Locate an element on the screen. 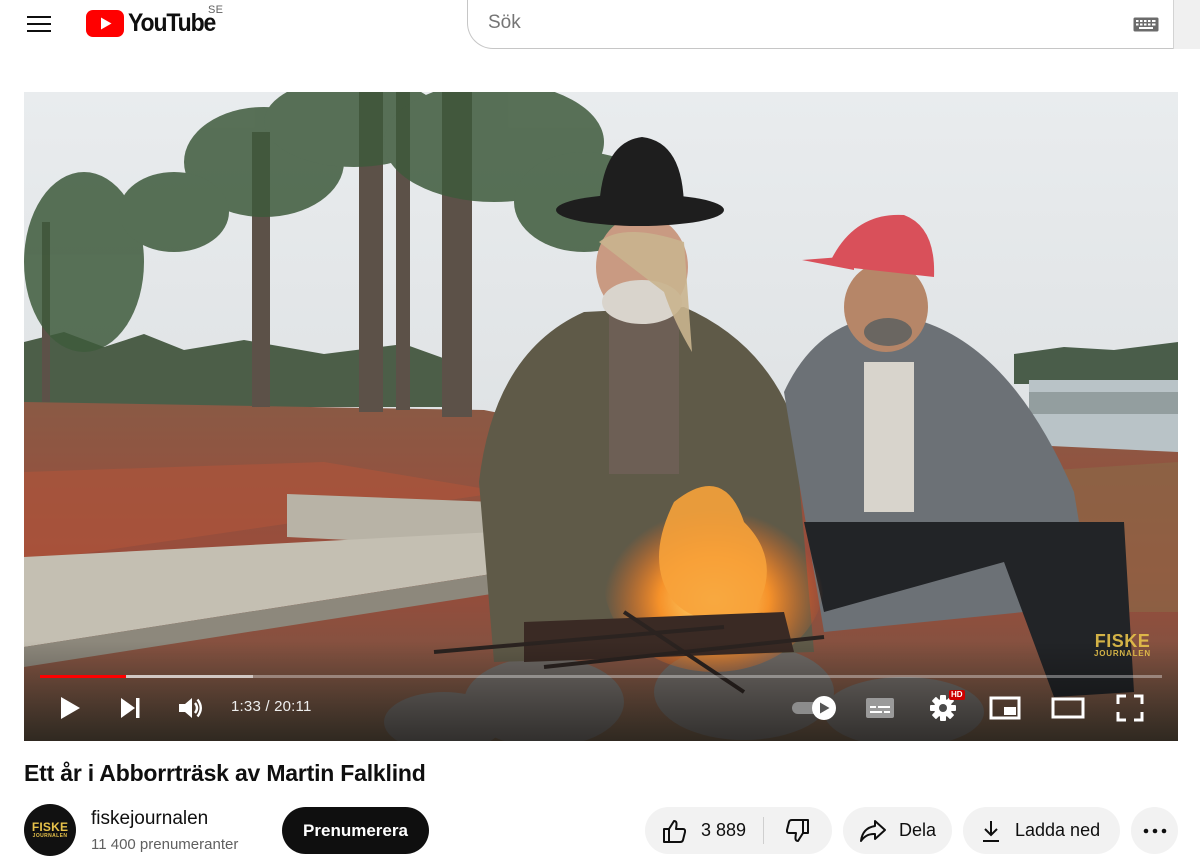 The image size is (1200, 866). thumbs-up-icon is located at coordinates (675, 831).